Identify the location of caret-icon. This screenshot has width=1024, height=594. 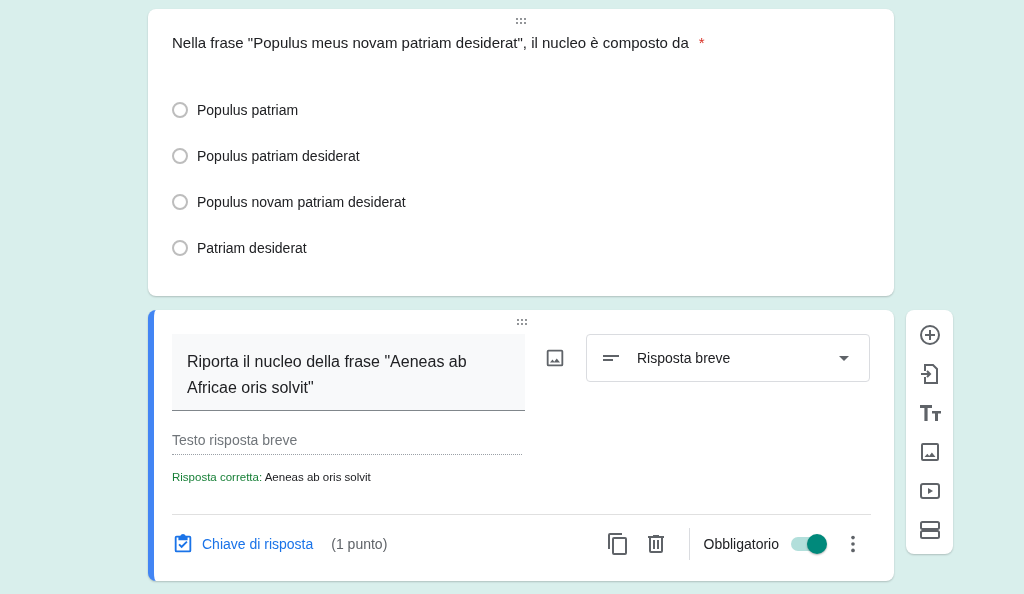
(844, 358).